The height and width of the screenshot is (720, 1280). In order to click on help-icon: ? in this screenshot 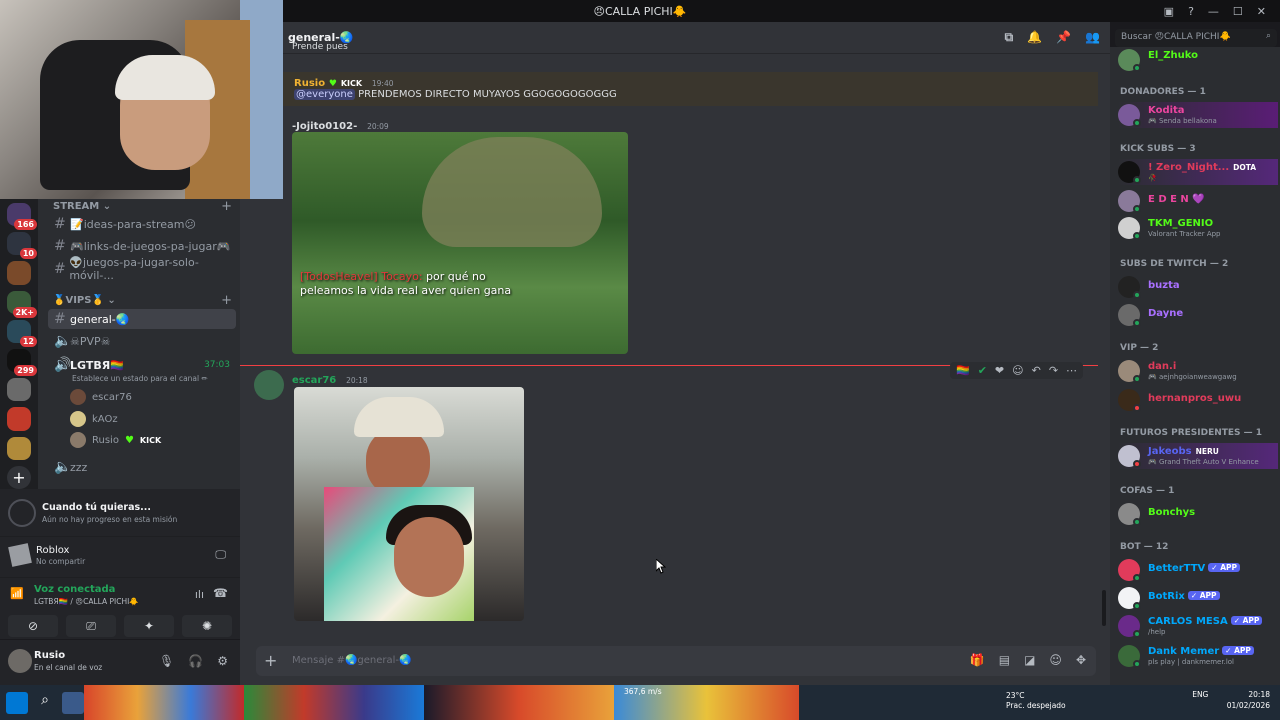, I will do `click(1191, 11)`.